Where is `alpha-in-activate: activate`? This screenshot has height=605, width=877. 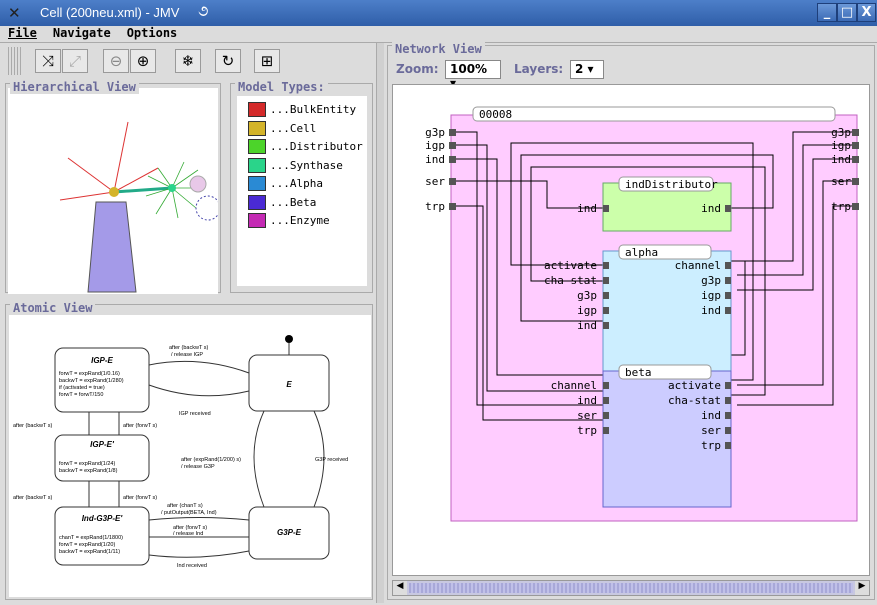 alpha-in-activate: activate is located at coordinates (570, 265).